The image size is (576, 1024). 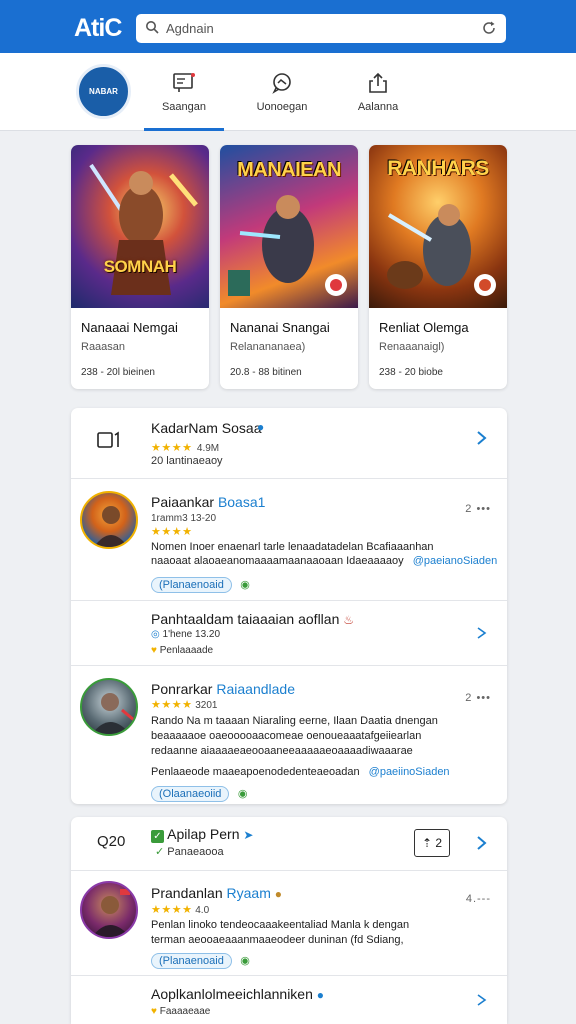 I want to click on list-item-5: Aoplkanlolmeeichlanniken ● ♥ Faaaaeaae, so click(x=289, y=1000).